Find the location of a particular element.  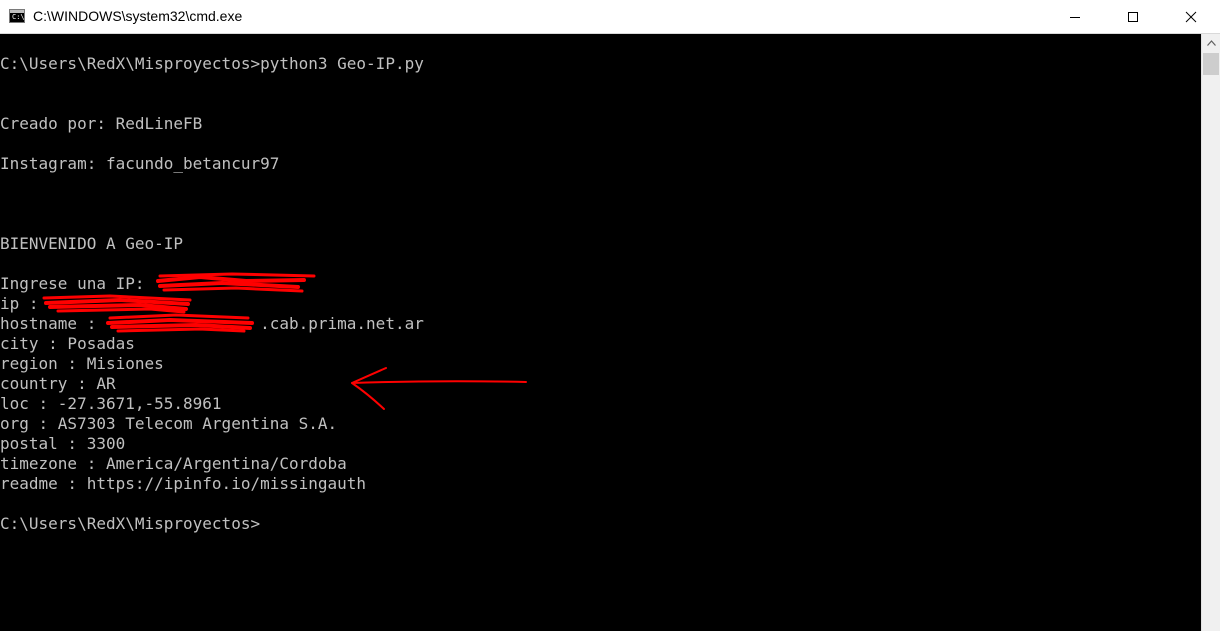

maximize-button is located at coordinates (1133, 16).